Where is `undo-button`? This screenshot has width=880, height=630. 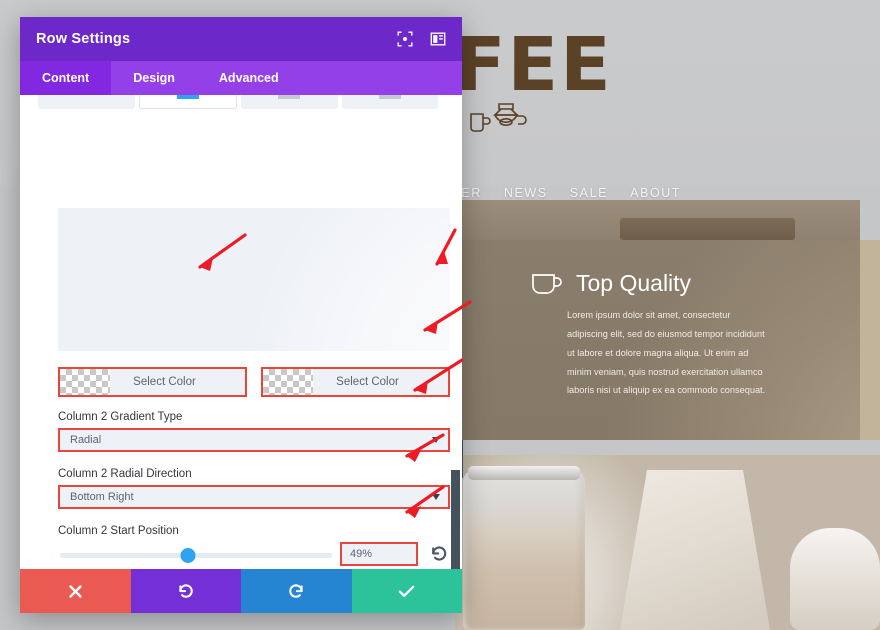
undo-button is located at coordinates (185, 591).